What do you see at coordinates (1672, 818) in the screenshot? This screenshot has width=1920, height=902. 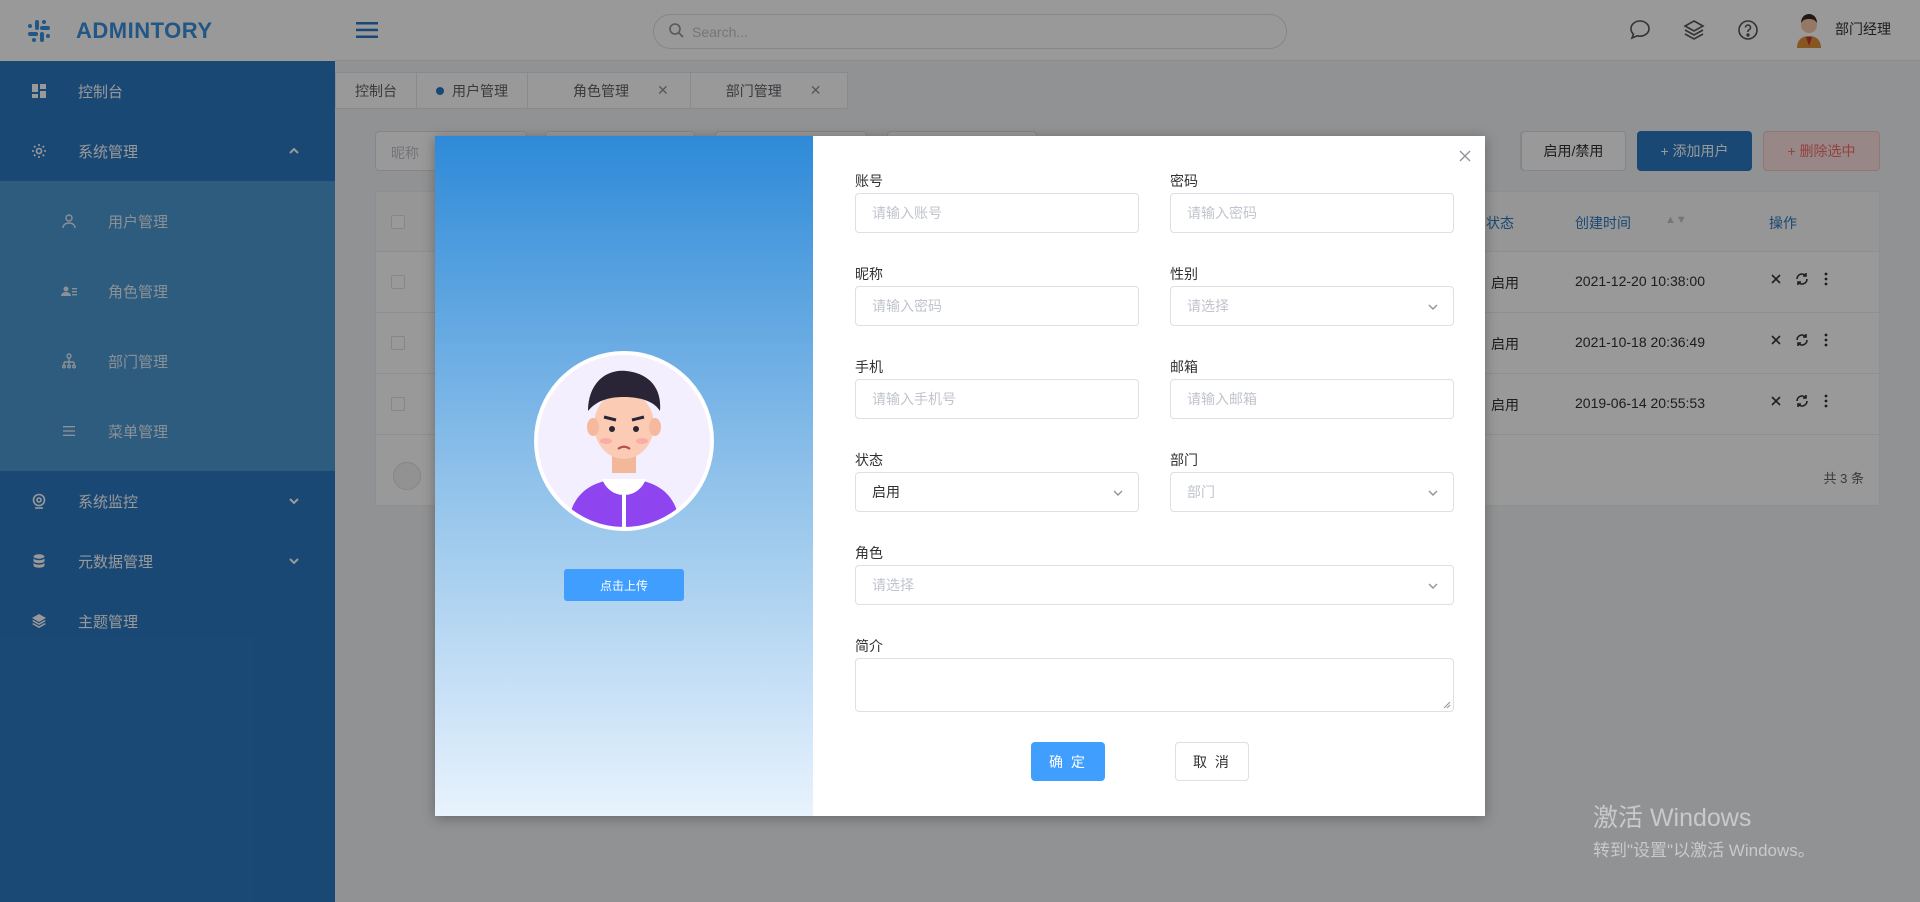 I see `watermark-line1: 激活 Windows` at bounding box center [1672, 818].